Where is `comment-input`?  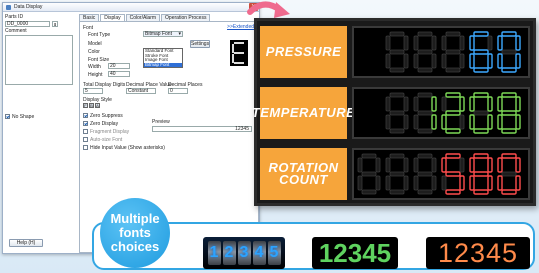 comment-input is located at coordinates (39, 60).